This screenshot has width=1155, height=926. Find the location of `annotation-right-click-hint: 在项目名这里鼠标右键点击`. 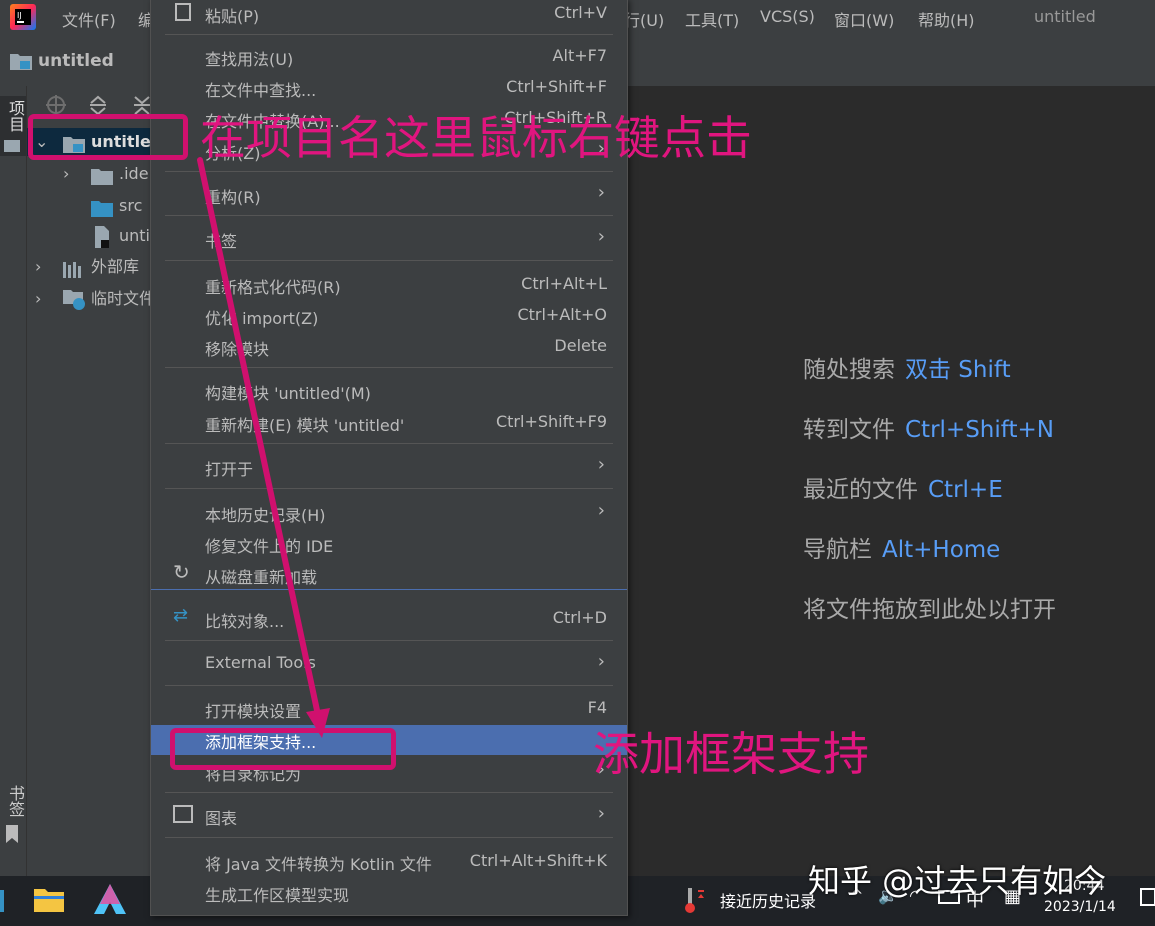

annotation-right-click-hint: 在项目名这里鼠标右键点击 is located at coordinates (476, 138).